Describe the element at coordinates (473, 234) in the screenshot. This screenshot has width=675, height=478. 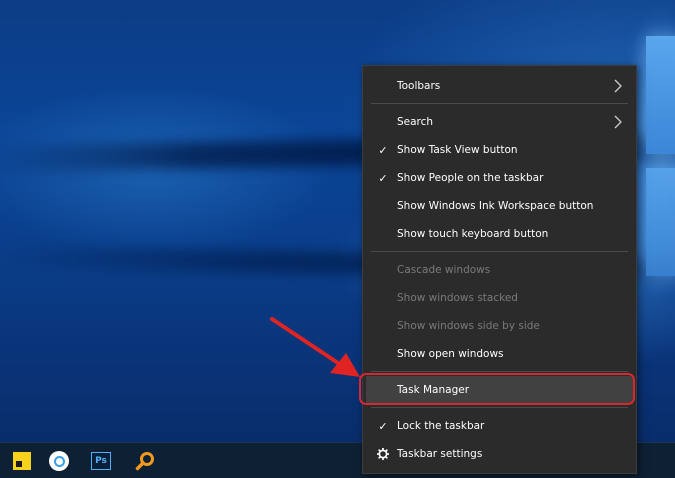
I see `menu-item-label: Show touch keyboard button` at that location.